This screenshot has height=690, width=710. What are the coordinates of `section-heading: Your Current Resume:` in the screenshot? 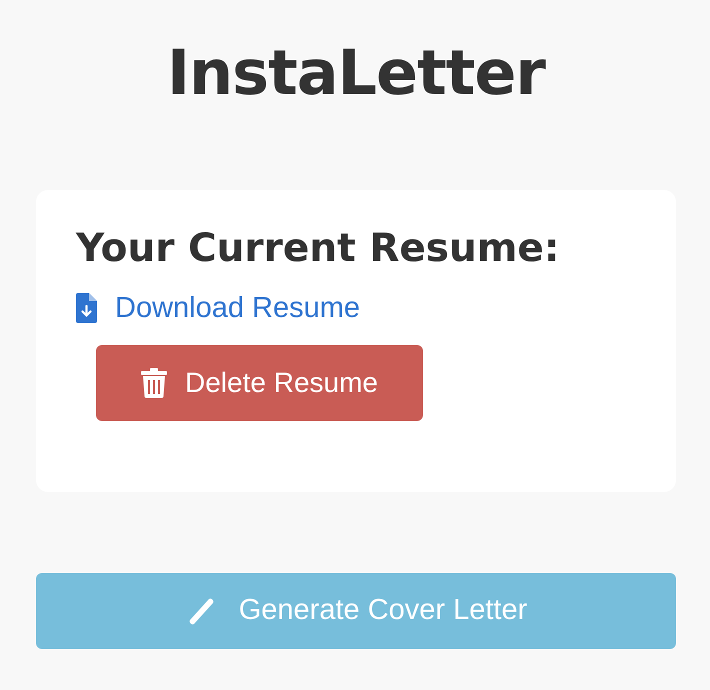 It's located at (318, 249).